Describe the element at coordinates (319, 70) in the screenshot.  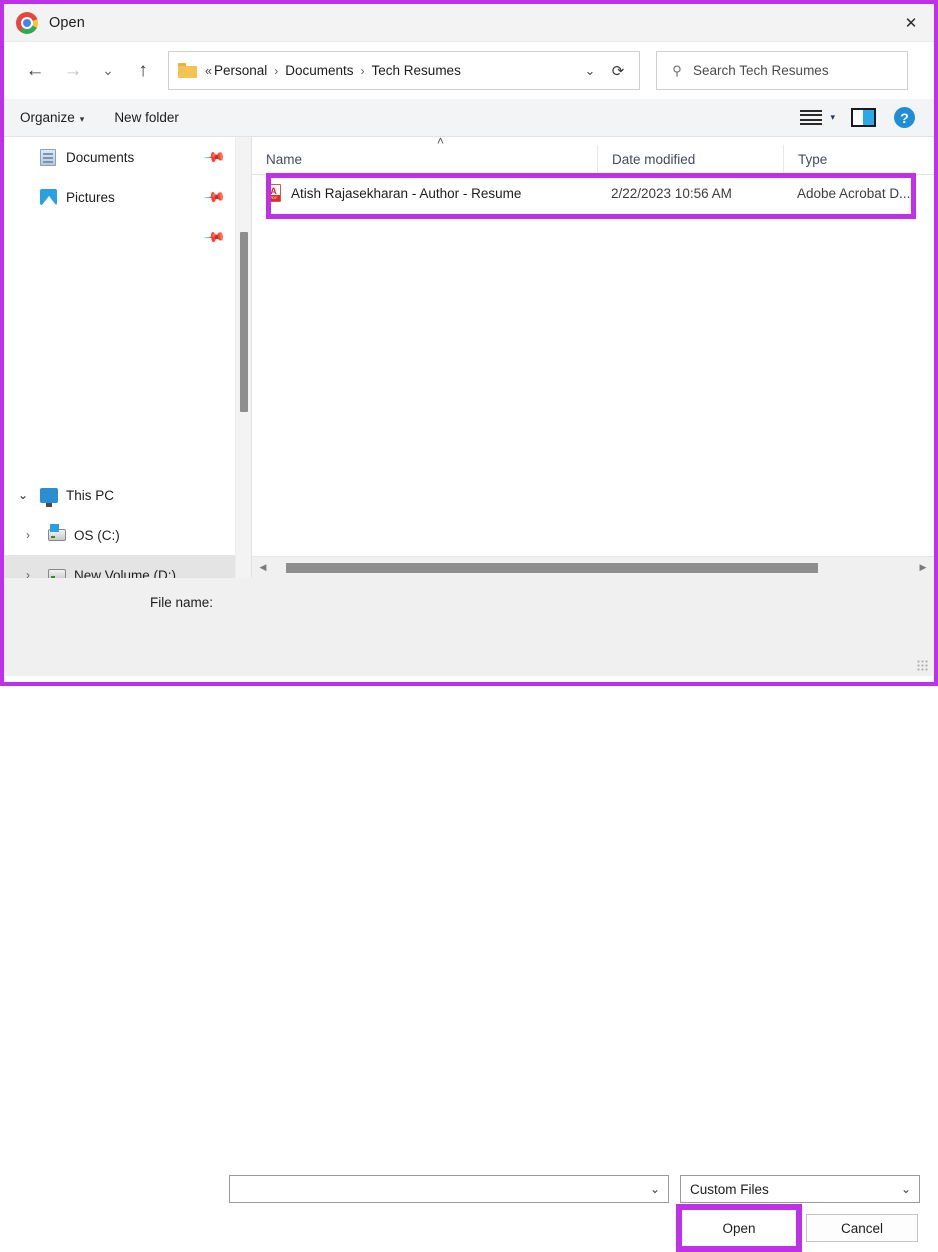
I see `breadcrumb-item-documents: Documents` at that location.